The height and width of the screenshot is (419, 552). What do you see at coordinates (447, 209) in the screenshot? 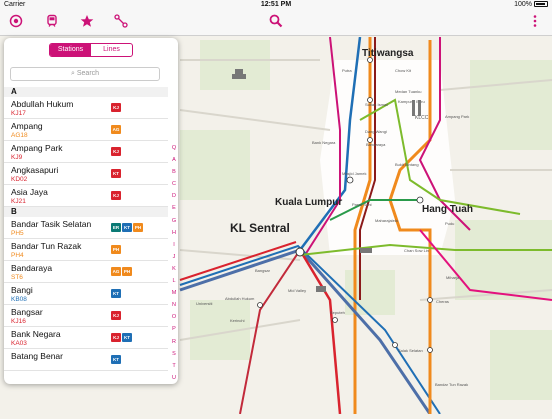
I see `map-label-hang-tuah: Hang Tuah` at bounding box center [447, 209].